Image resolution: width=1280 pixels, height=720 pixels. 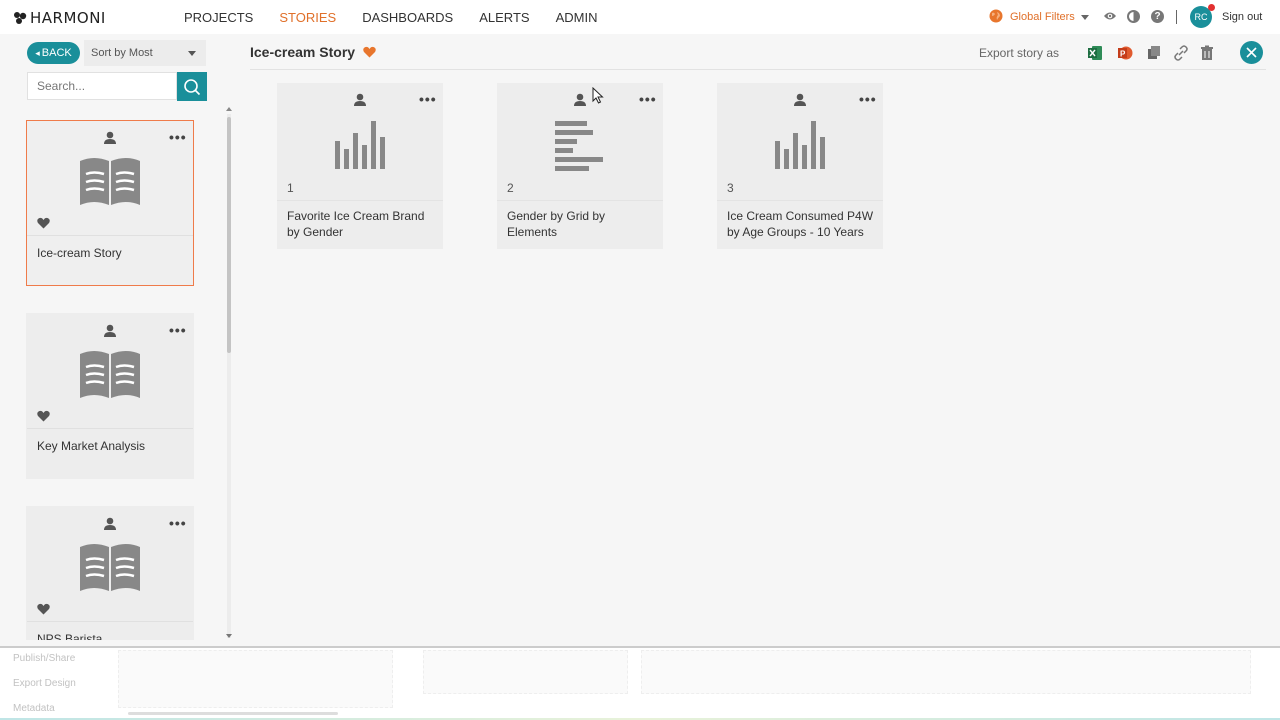 What do you see at coordinates (1133, 16) in the screenshot?
I see `contrast-icon` at bounding box center [1133, 16].